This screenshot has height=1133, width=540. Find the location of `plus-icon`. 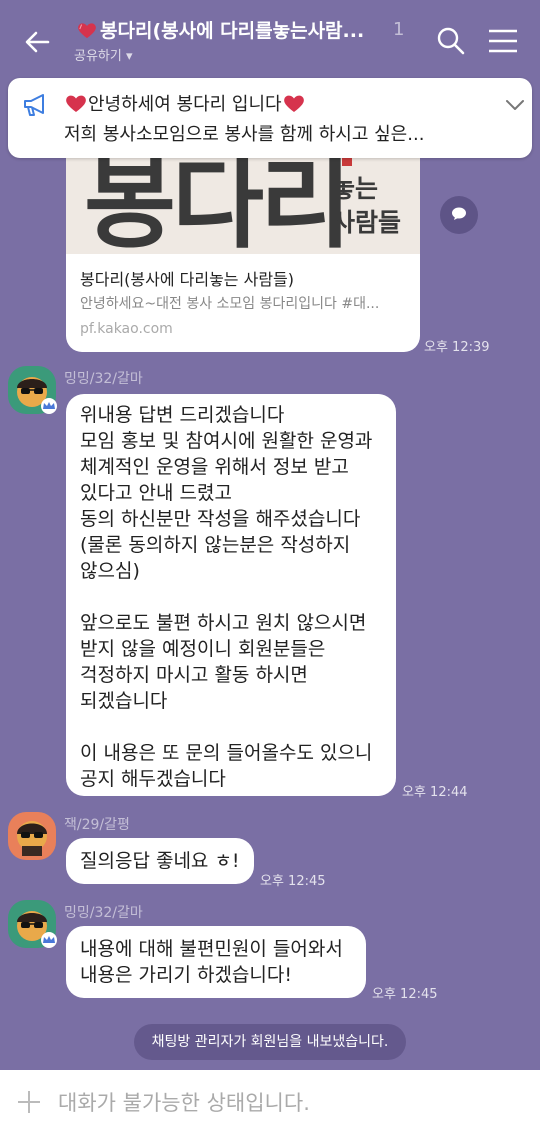

plus-icon is located at coordinates (29, 1102).